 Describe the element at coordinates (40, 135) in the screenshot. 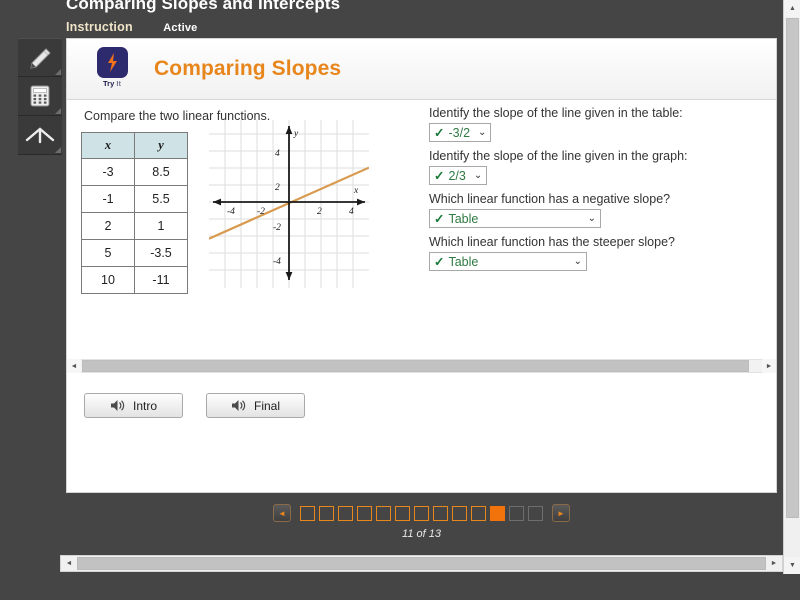

I see `collapse-tool` at that location.